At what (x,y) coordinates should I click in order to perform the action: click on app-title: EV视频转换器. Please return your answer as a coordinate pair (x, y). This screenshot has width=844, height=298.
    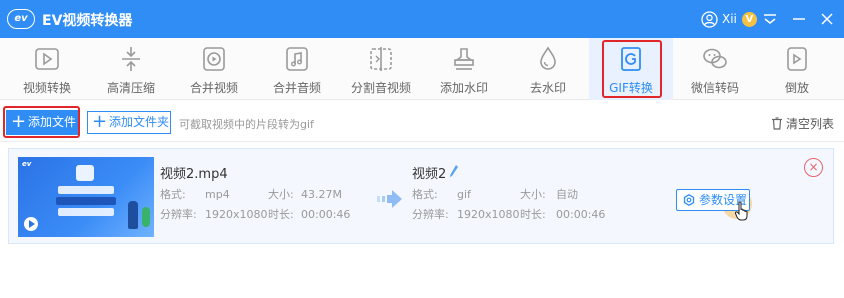
    Looking at the image, I should click on (87, 21).